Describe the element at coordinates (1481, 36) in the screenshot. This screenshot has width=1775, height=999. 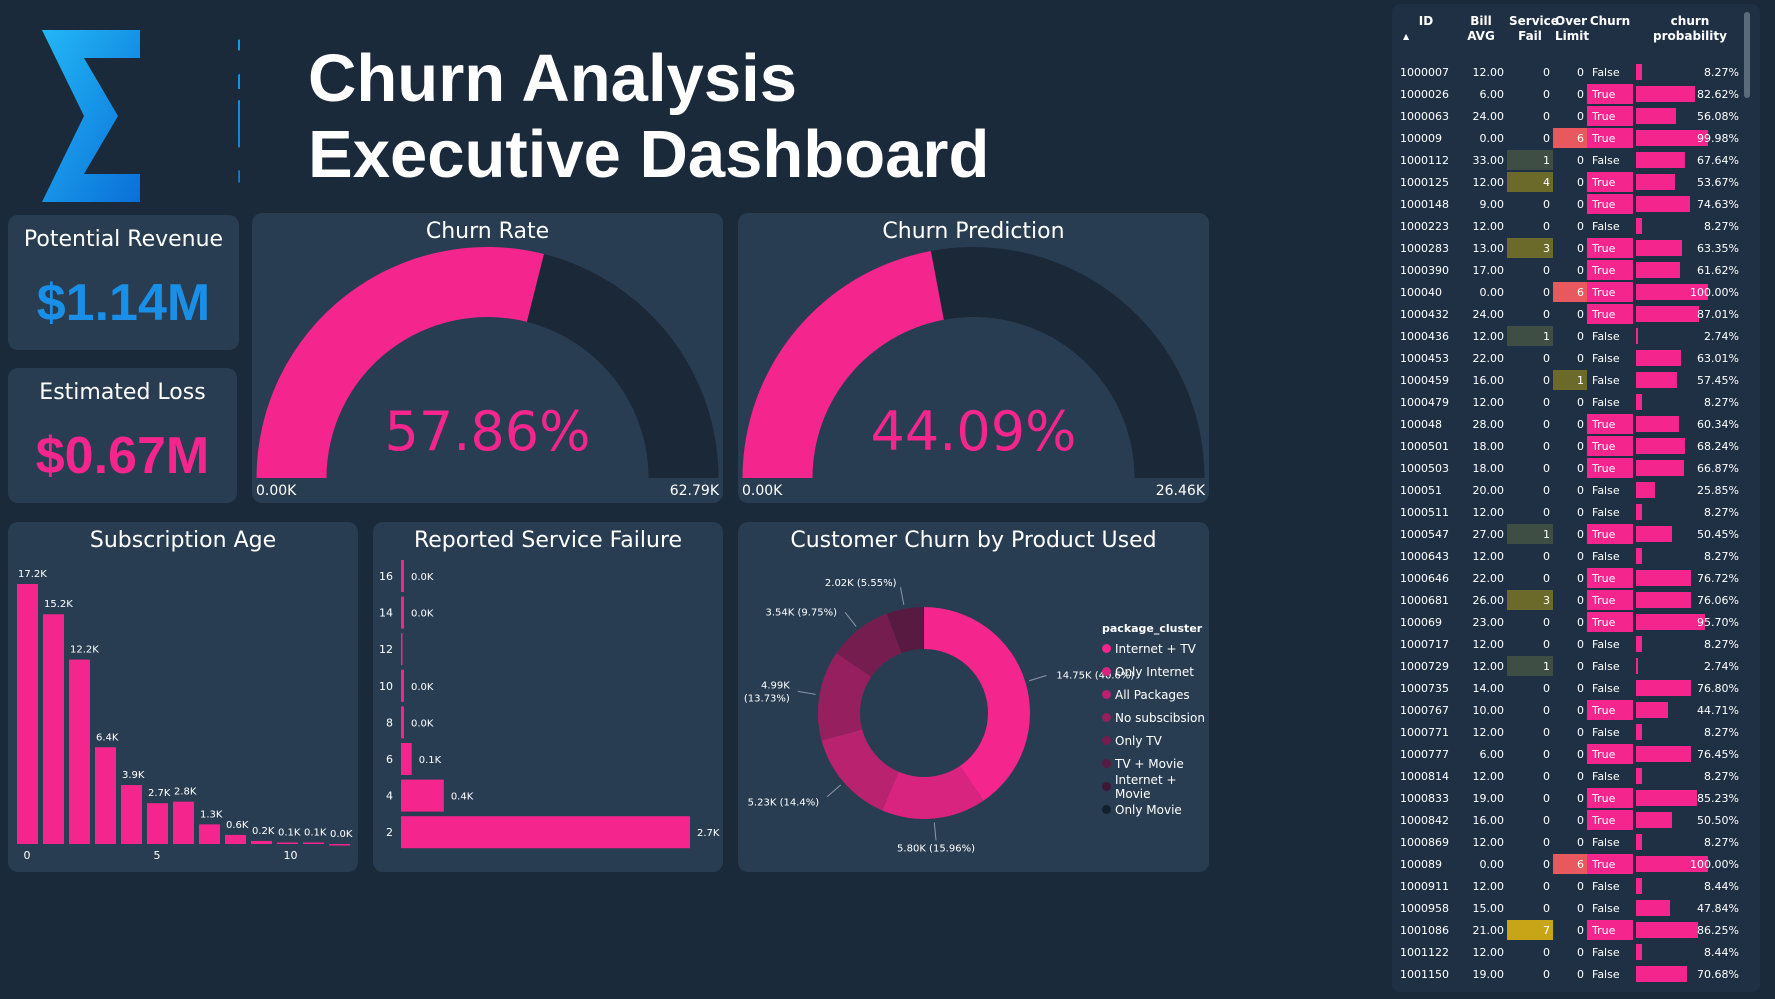
I see `column-header-bill-avg: Bill AVG` at that location.